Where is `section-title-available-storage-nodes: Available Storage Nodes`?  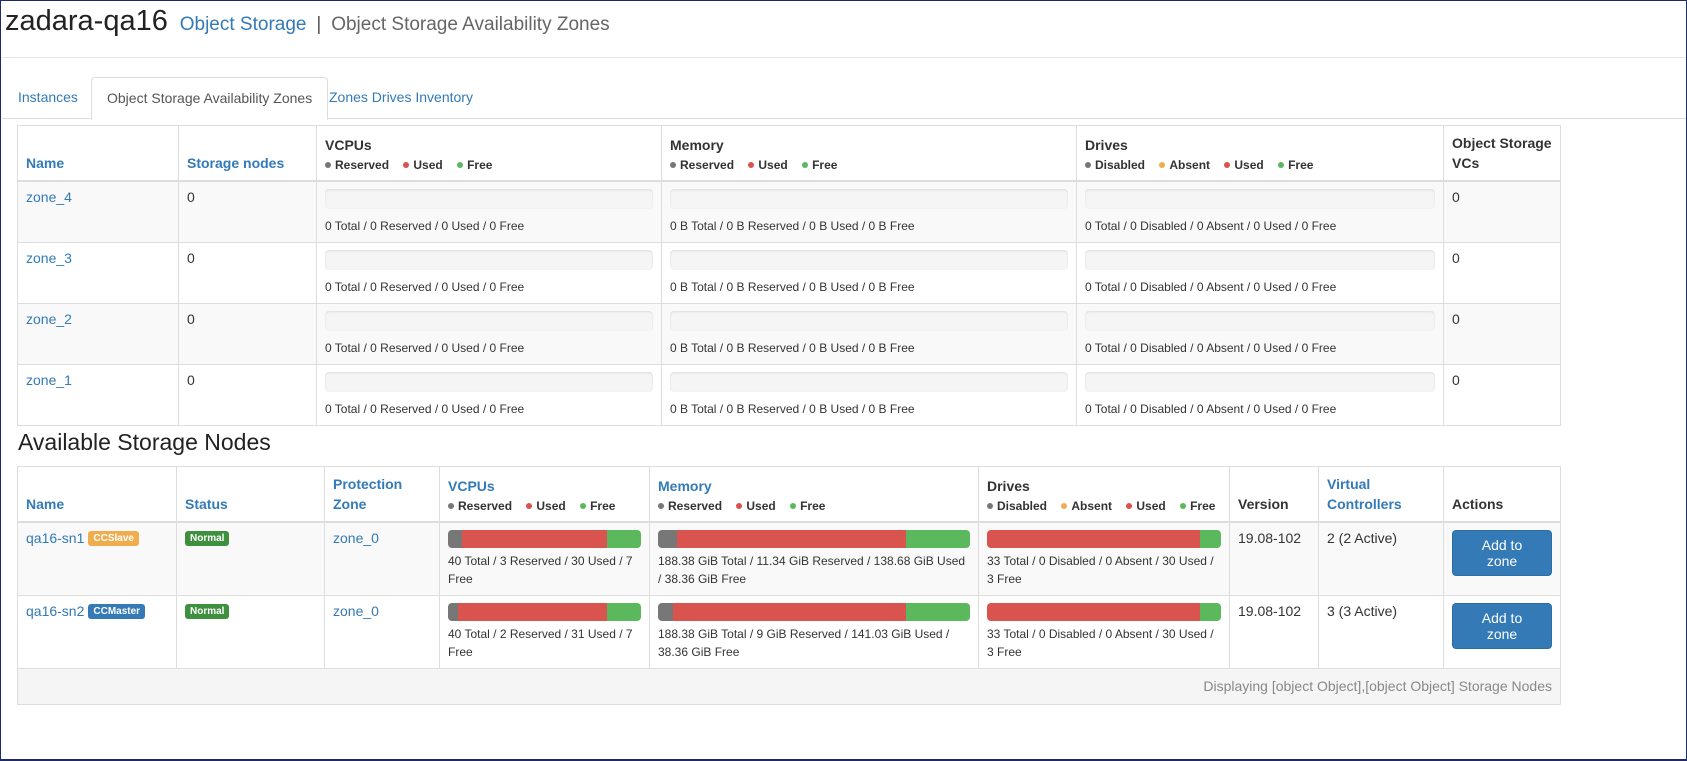
section-title-available-storage-nodes: Available Storage Nodes is located at coordinates (144, 442).